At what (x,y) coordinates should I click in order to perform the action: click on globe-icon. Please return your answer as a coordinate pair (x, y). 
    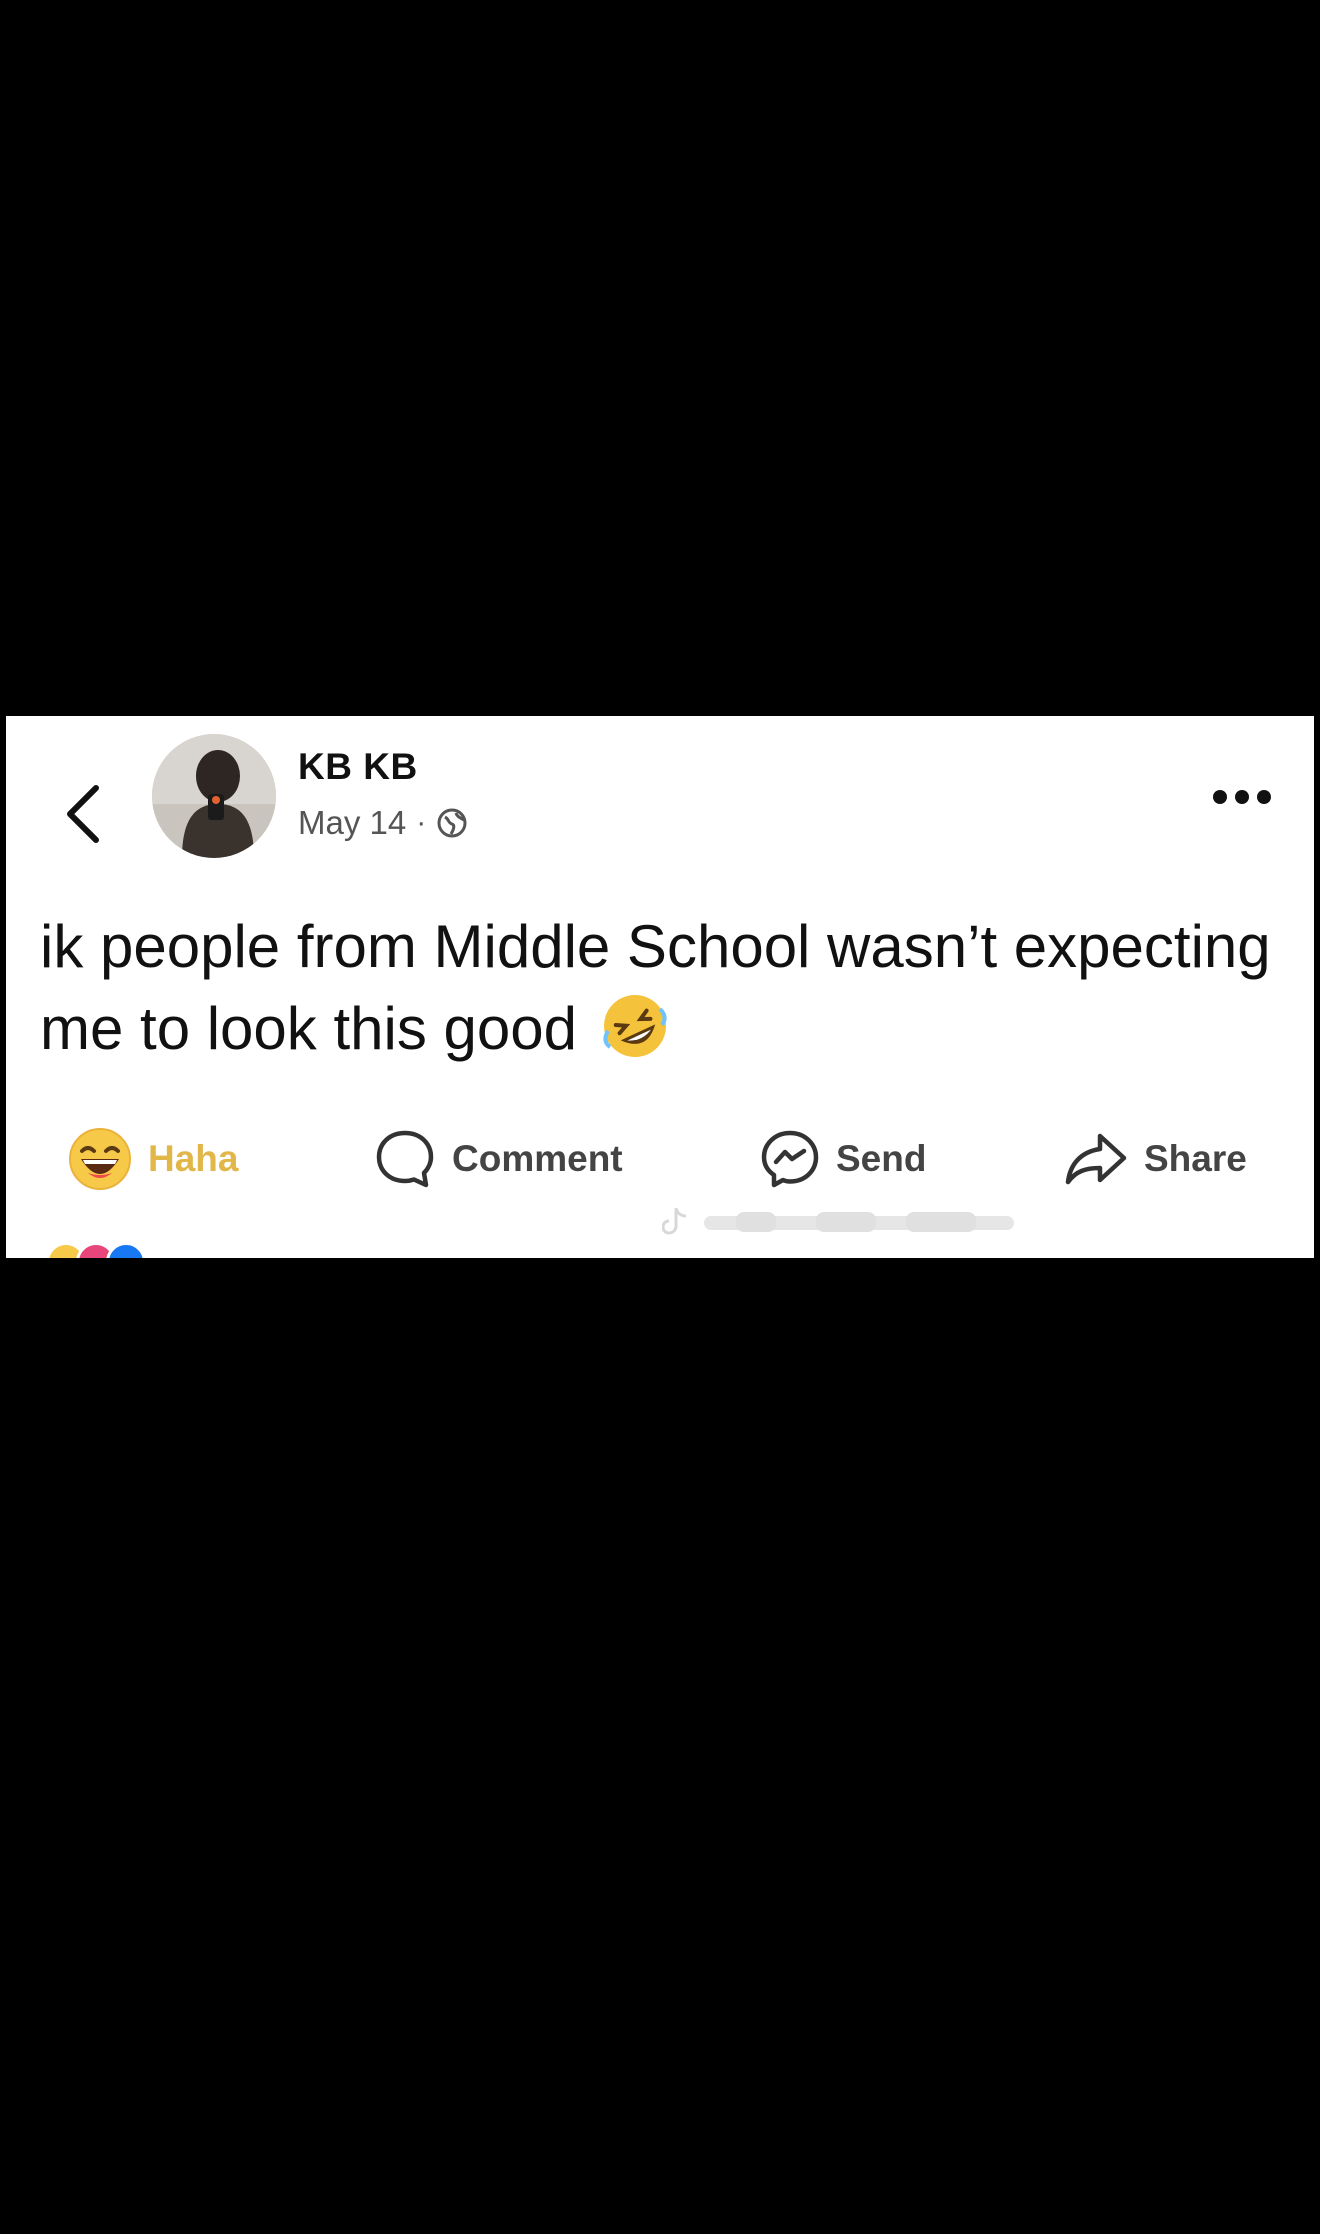
    Looking at the image, I should click on (452, 823).